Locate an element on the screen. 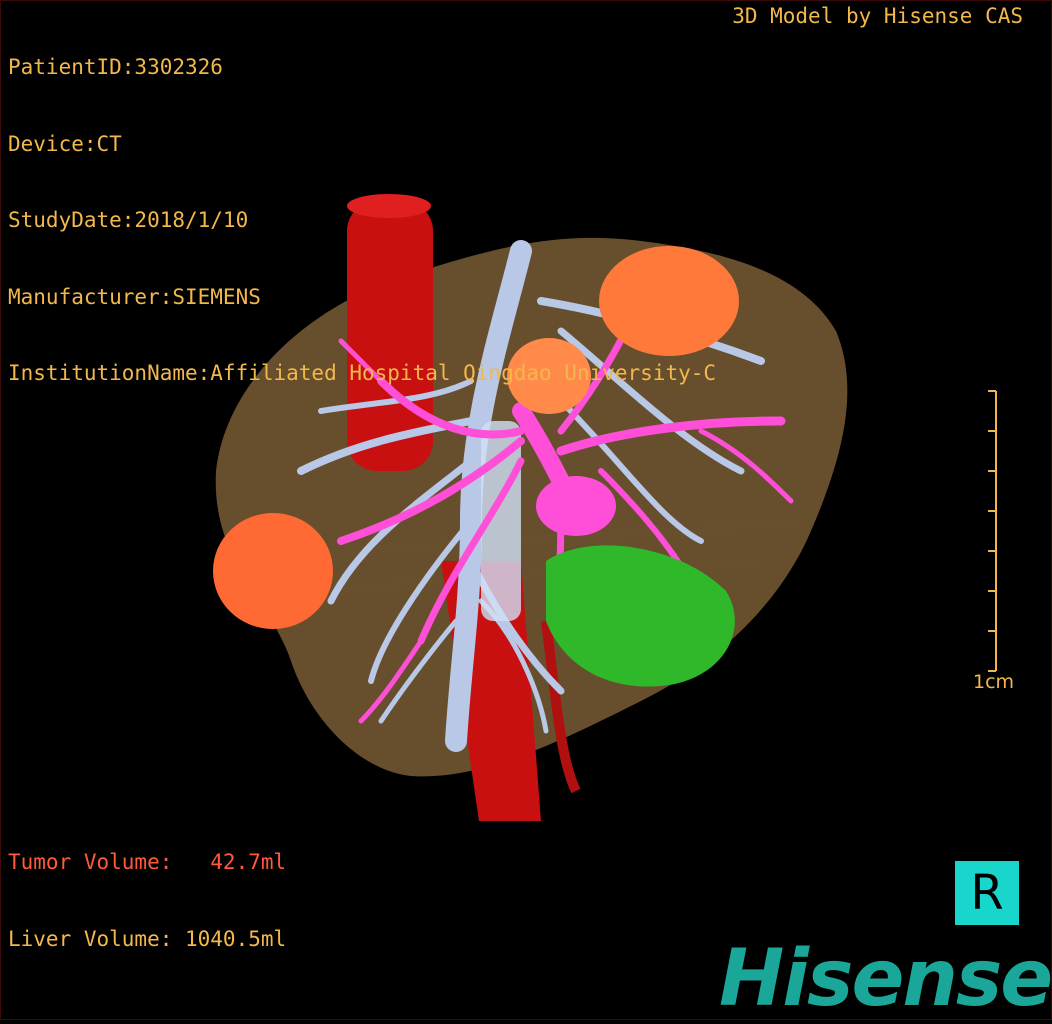 The height and width of the screenshot is (1024, 1052). patient-id: PatientID:3302326 is located at coordinates (115, 67).